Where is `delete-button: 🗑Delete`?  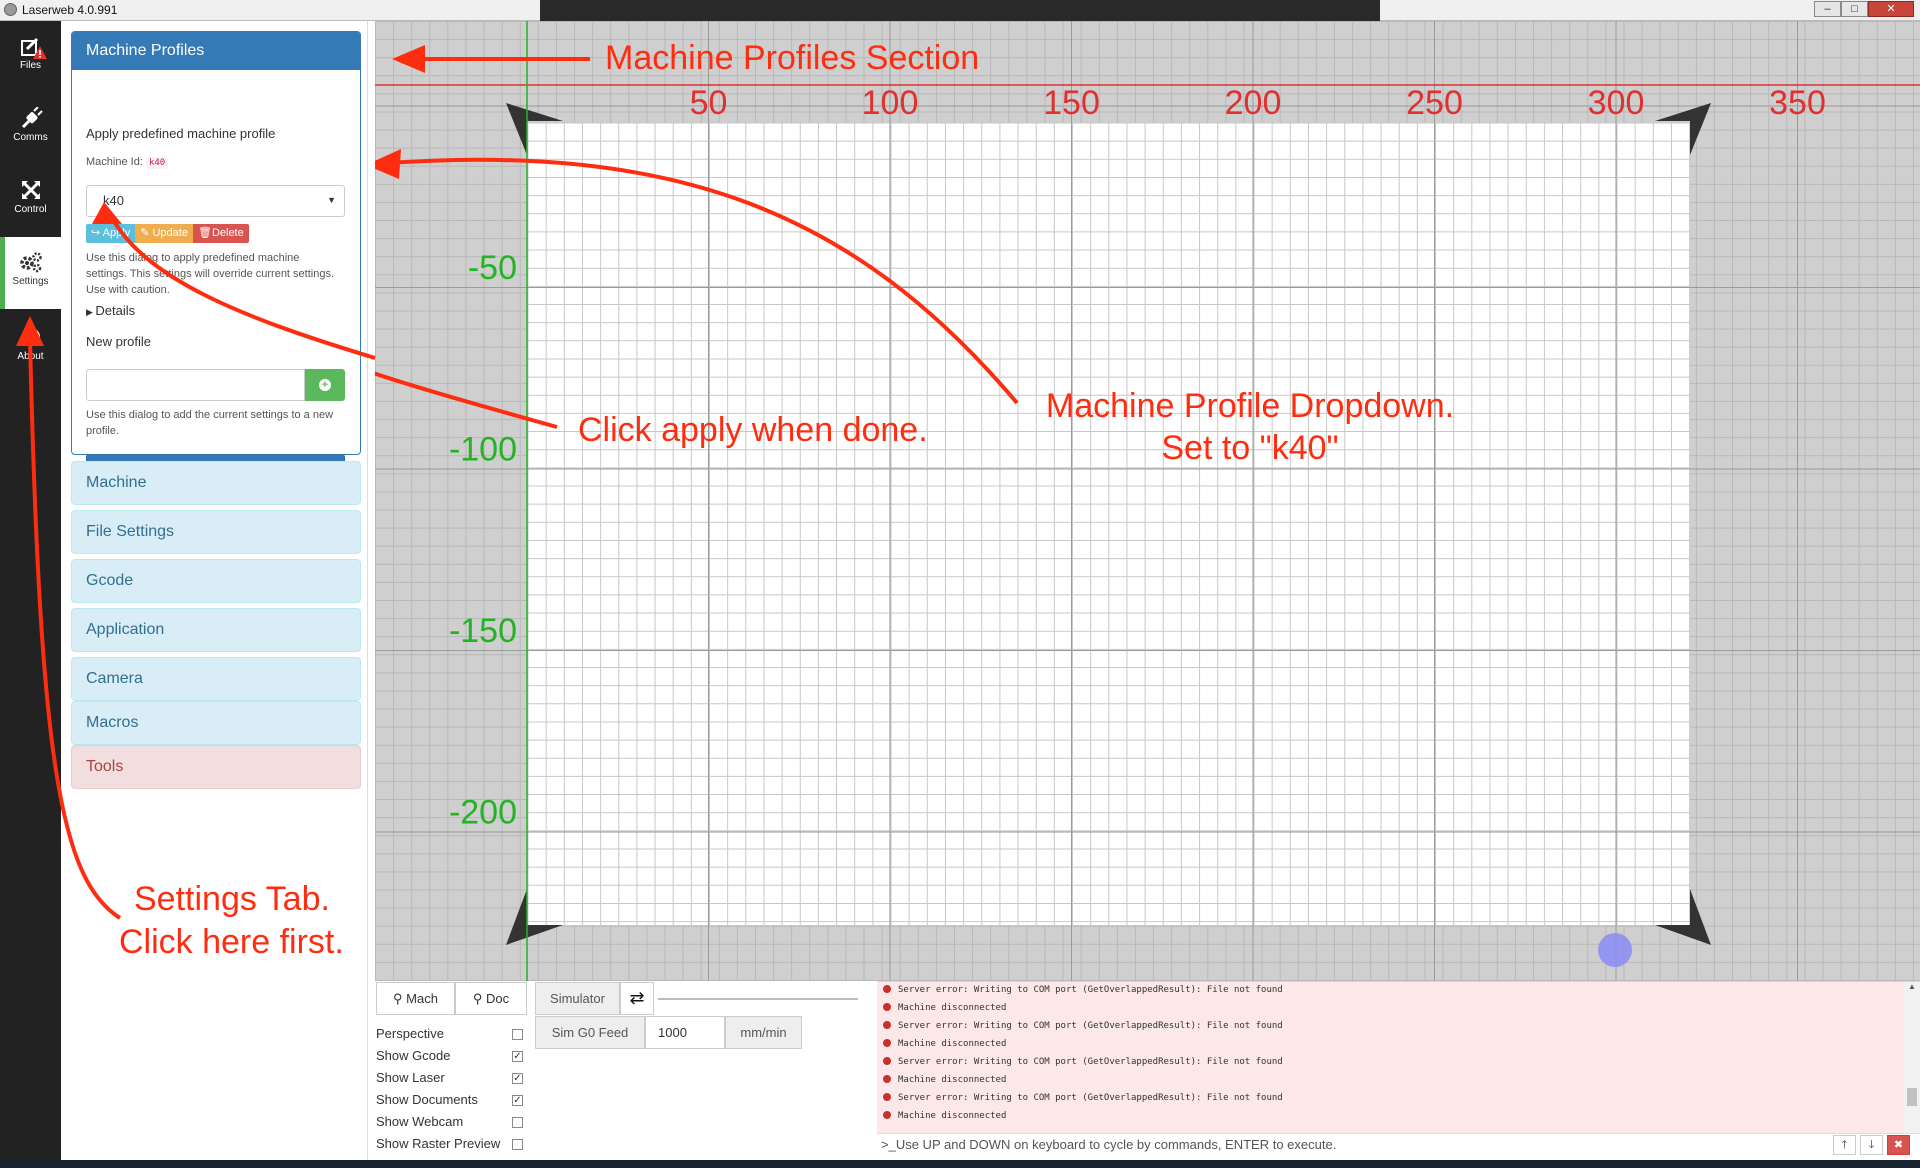 delete-button: 🗑Delete is located at coordinates (220, 233).